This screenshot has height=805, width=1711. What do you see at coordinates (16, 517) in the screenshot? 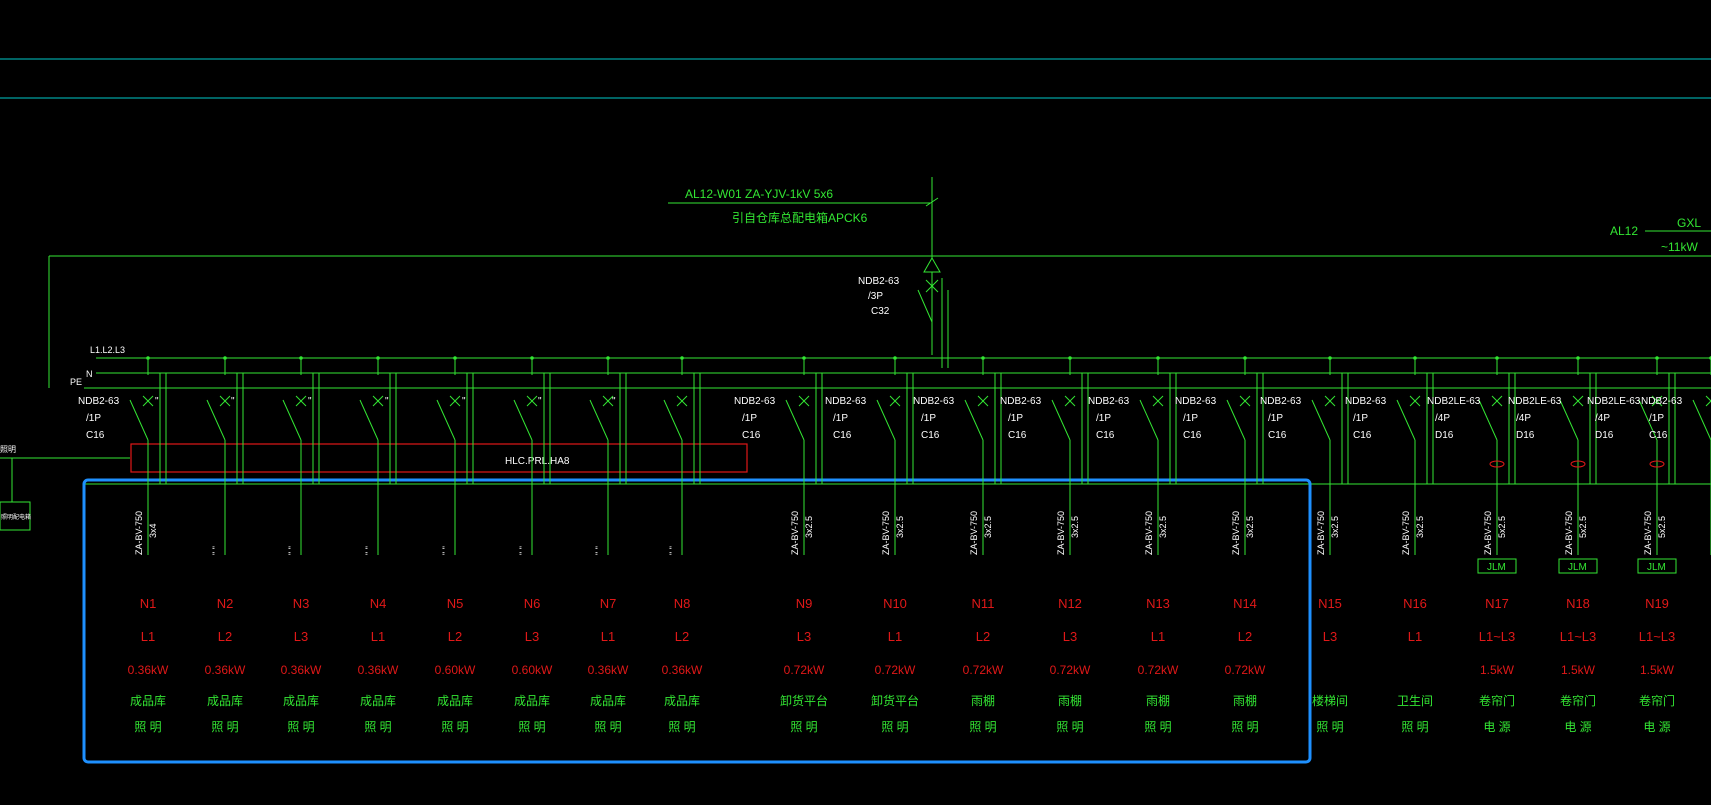
I see `left-box-label: 照明配电箱` at bounding box center [16, 517].